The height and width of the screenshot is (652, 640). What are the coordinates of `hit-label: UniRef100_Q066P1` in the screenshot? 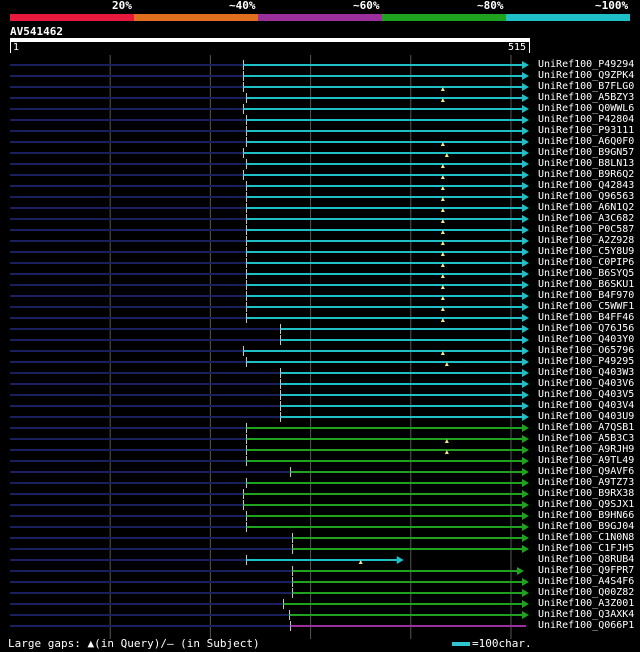 It's located at (586, 625).